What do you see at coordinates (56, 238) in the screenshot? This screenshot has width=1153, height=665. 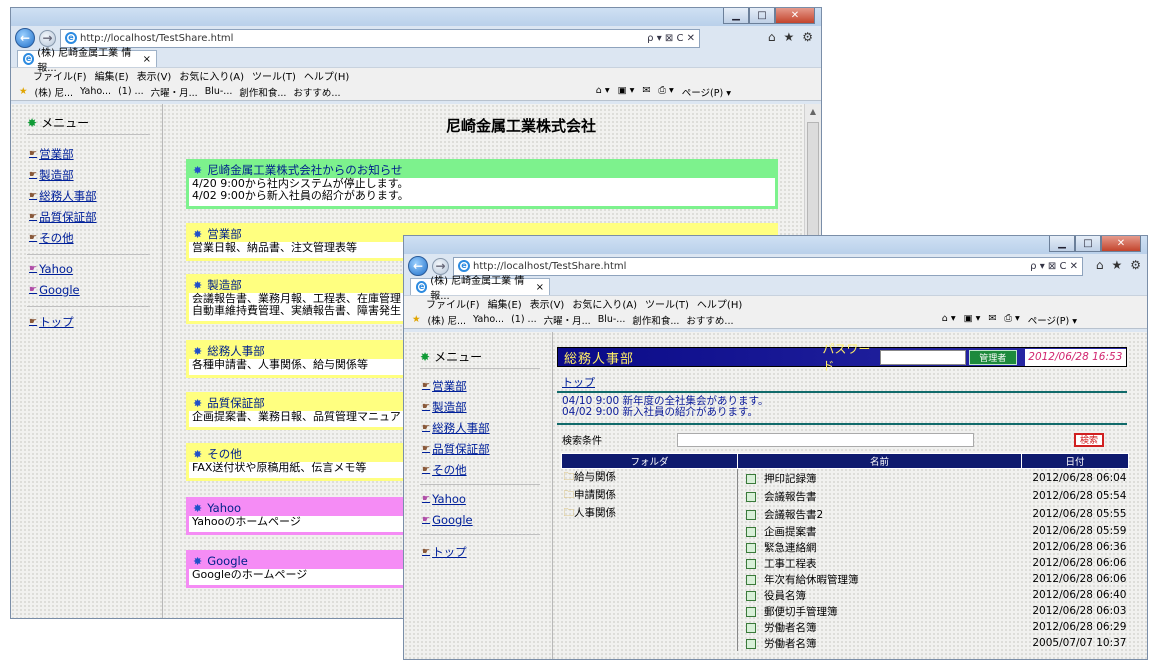 I see `sidebar-item-label: その他` at bounding box center [56, 238].